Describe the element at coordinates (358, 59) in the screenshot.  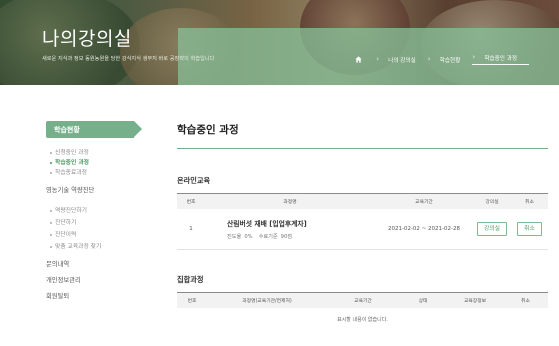
I see `home-icon` at that location.